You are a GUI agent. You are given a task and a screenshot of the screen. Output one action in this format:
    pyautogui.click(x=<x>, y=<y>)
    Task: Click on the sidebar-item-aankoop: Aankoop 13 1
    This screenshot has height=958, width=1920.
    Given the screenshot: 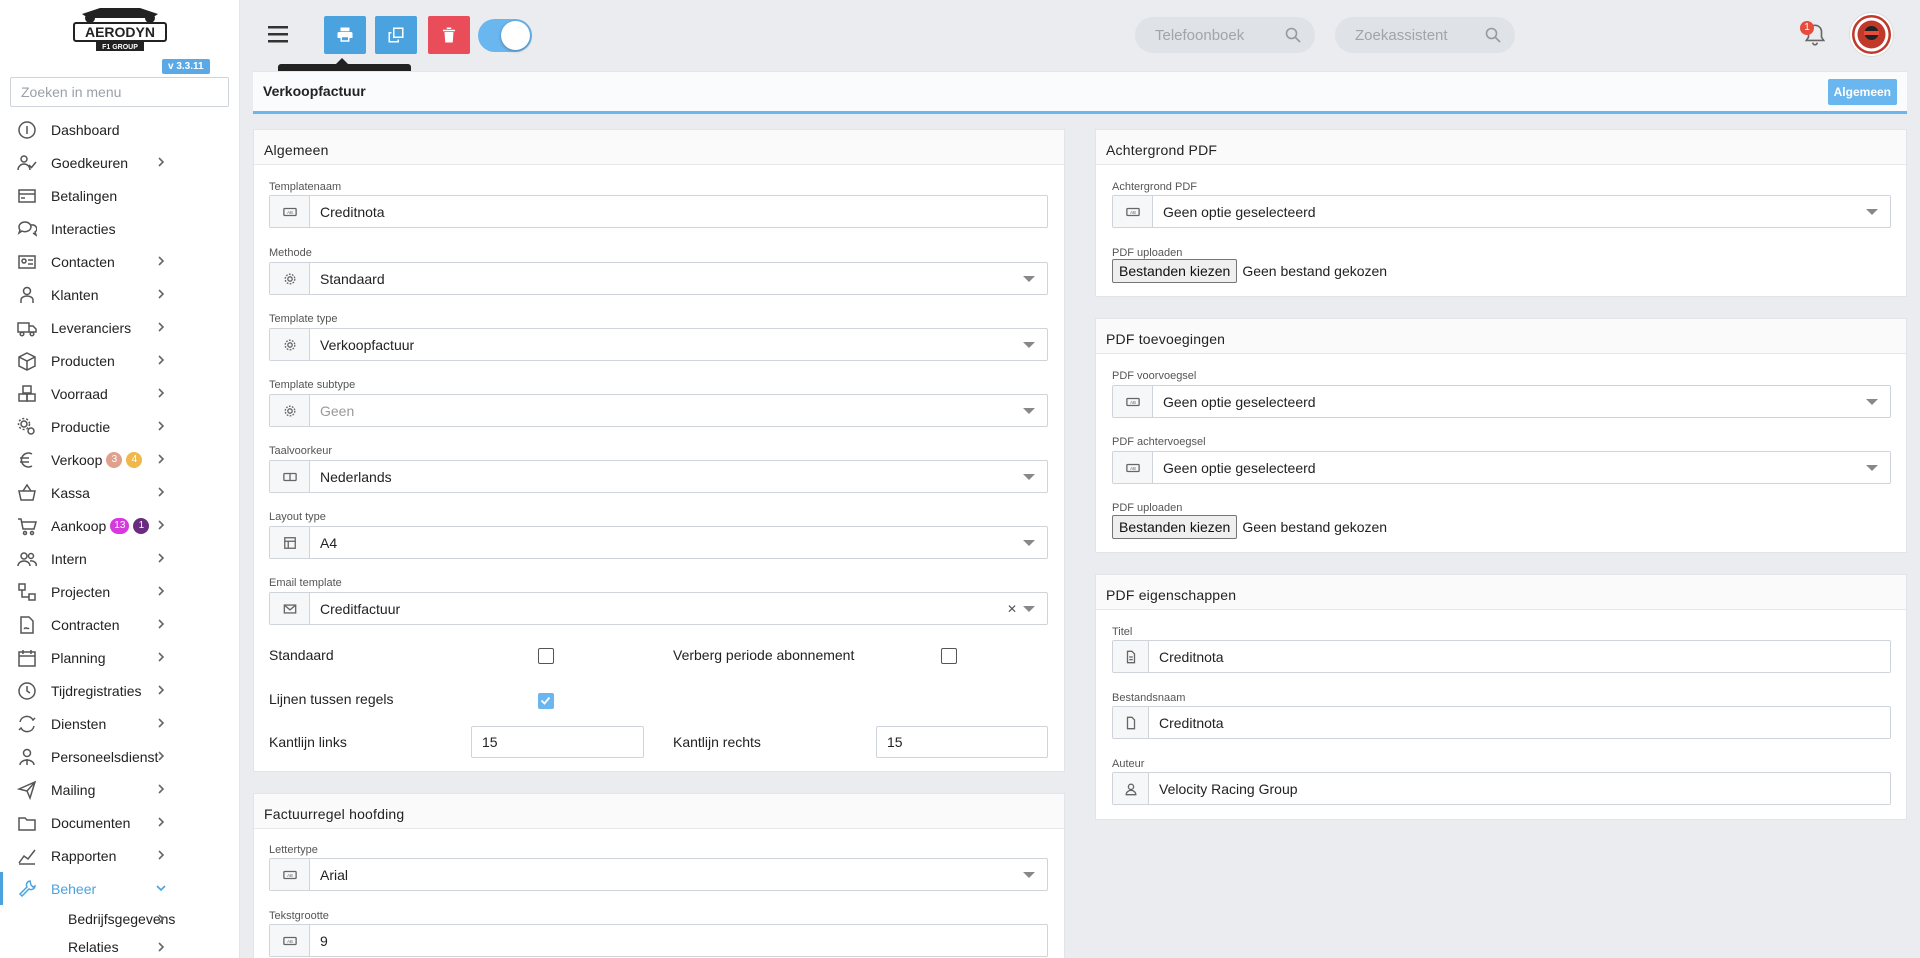 What is the action you would take?
    pyautogui.click(x=119, y=525)
    